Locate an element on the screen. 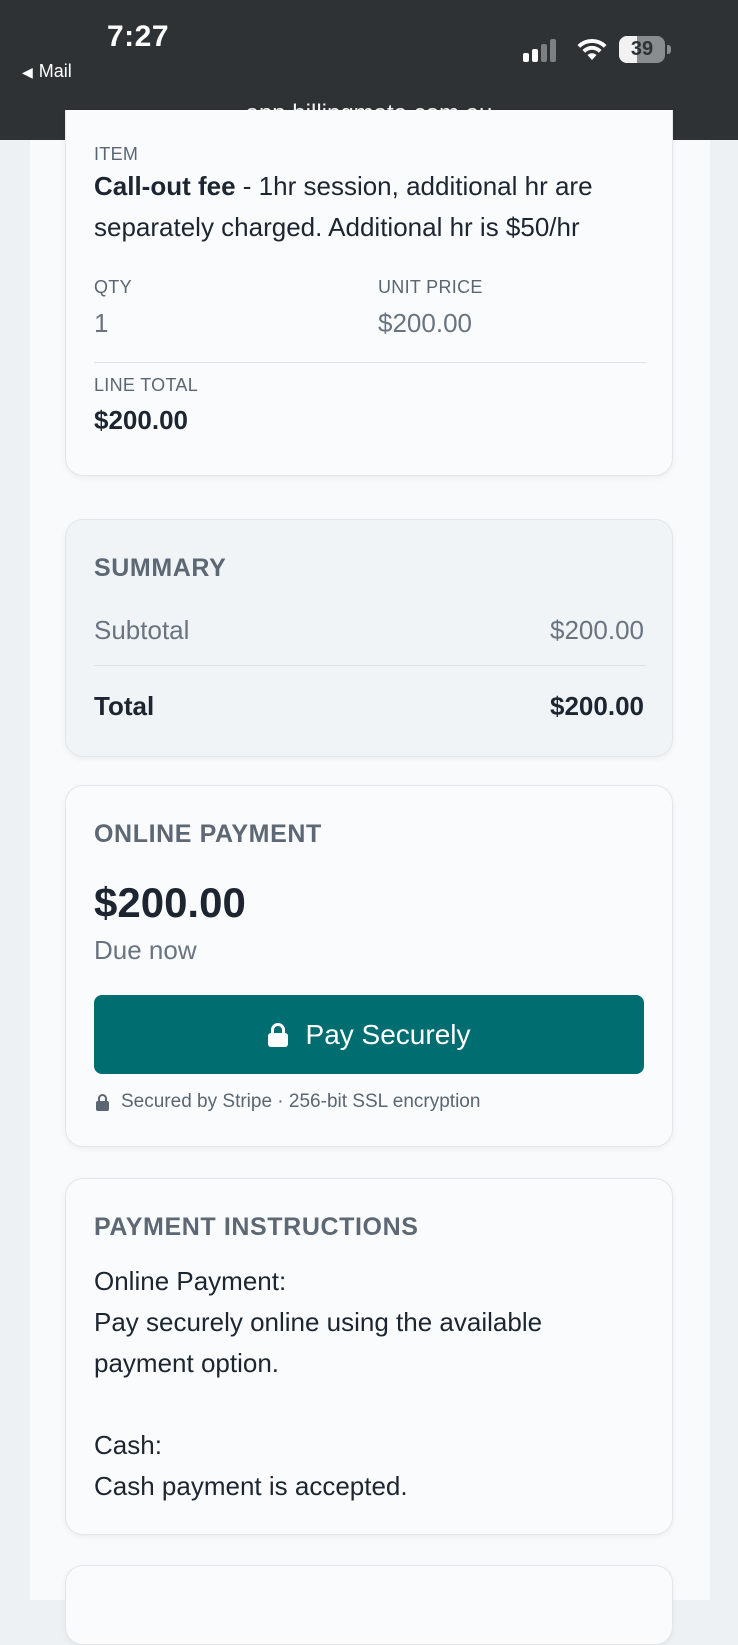 The width and height of the screenshot is (738, 1645). subtotal-label: Subtotal is located at coordinates (142, 630).